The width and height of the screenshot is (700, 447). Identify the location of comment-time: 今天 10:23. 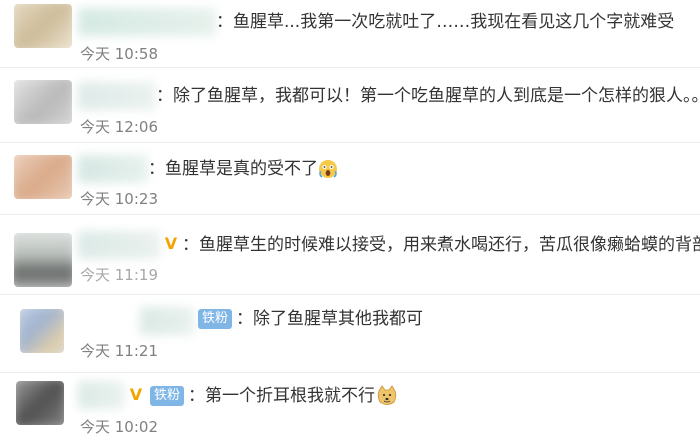
(119, 199).